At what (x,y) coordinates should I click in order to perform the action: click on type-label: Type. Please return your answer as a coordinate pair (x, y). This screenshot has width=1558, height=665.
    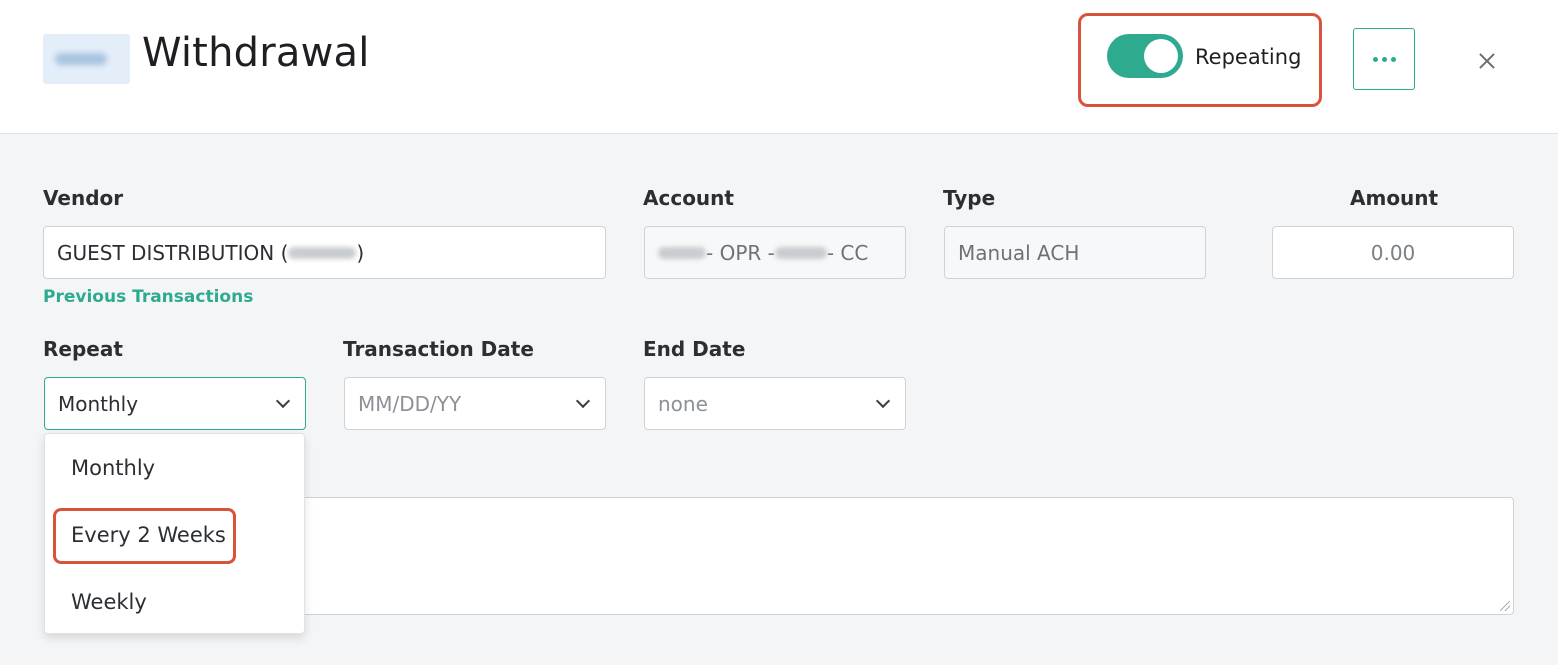
    Looking at the image, I should click on (969, 198).